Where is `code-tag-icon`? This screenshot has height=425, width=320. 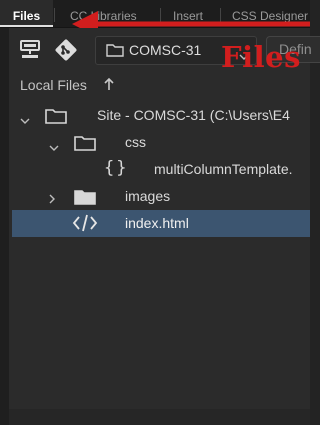 code-tag-icon is located at coordinates (85, 224).